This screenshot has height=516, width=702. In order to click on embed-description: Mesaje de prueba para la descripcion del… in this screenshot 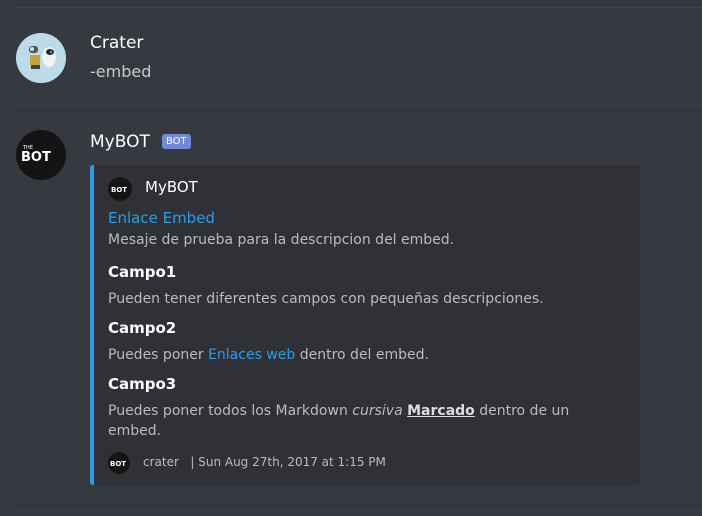, I will do `click(281, 240)`.